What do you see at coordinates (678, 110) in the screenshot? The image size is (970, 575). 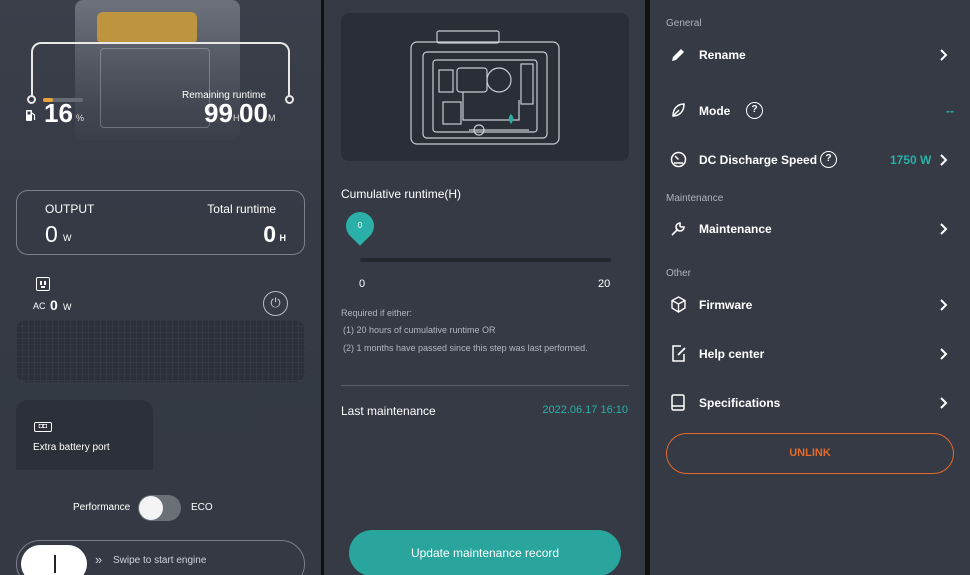 I see `leaf-icon` at bounding box center [678, 110].